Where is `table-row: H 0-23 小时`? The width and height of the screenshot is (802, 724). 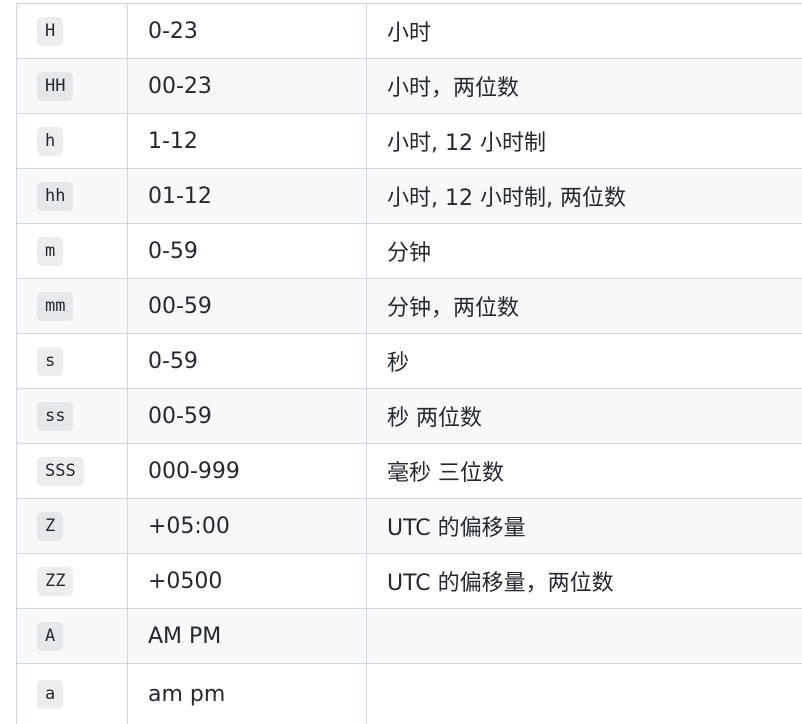 table-row: H 0-23 小时 is located at coordinates (409, 31).